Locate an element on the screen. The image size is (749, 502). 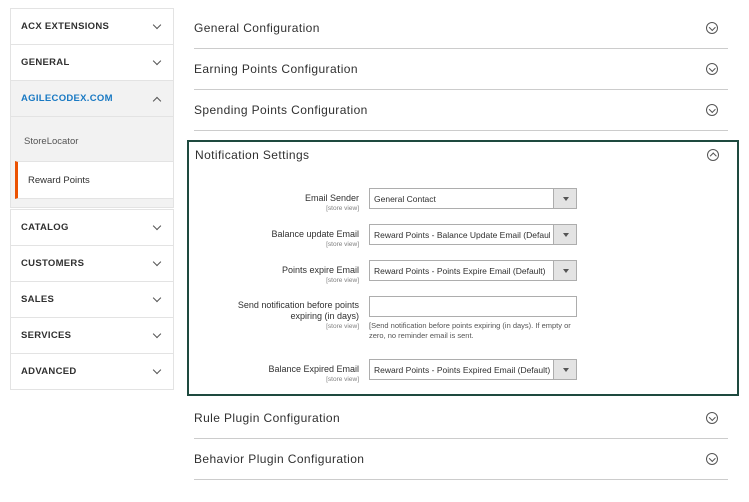
sidebar-item-label: ADVANCED is located at coordinates (49, 371).